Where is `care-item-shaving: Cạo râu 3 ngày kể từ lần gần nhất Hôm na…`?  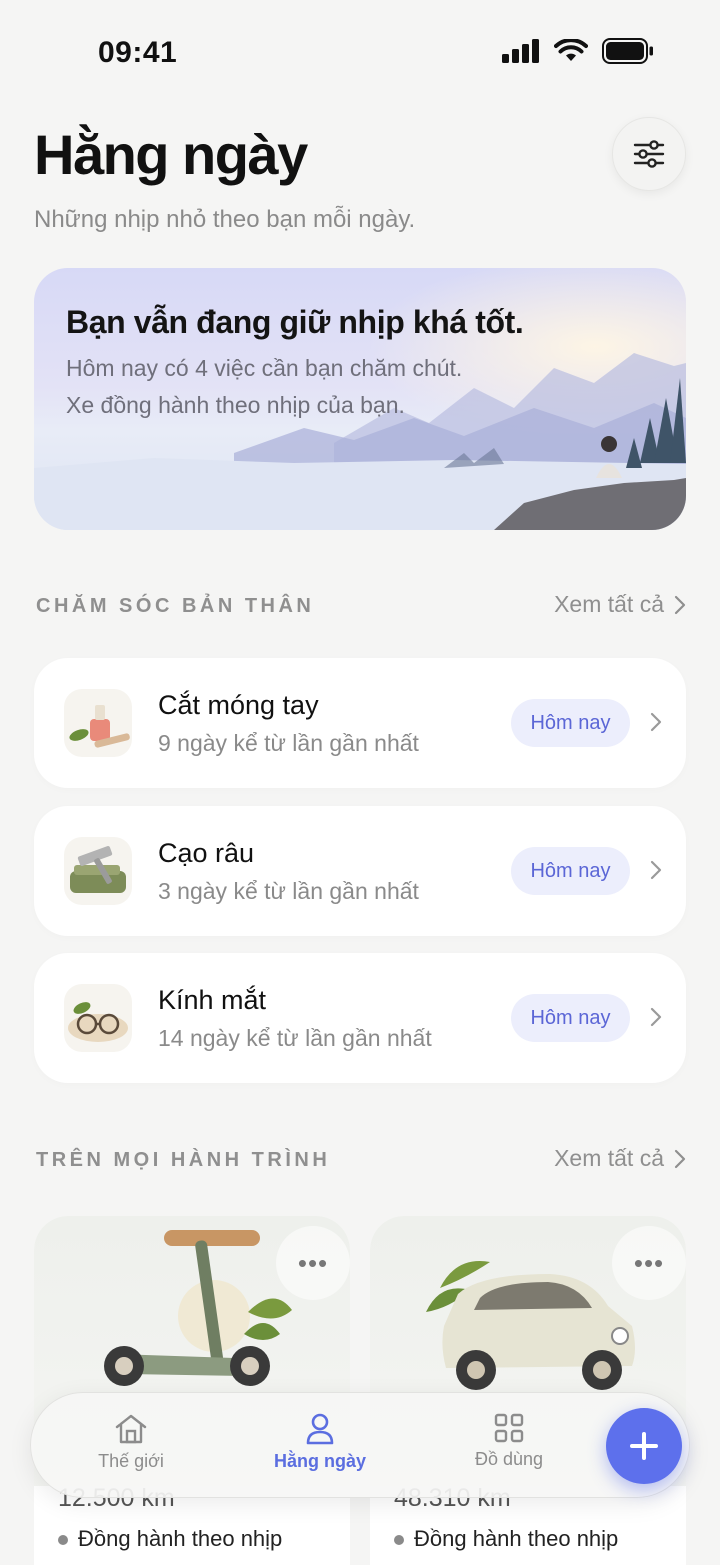 care-item-shaving: Cạo râu 3 ngày kể từ lần gần nhất Hôm na… is located at coordinates (360, 871).